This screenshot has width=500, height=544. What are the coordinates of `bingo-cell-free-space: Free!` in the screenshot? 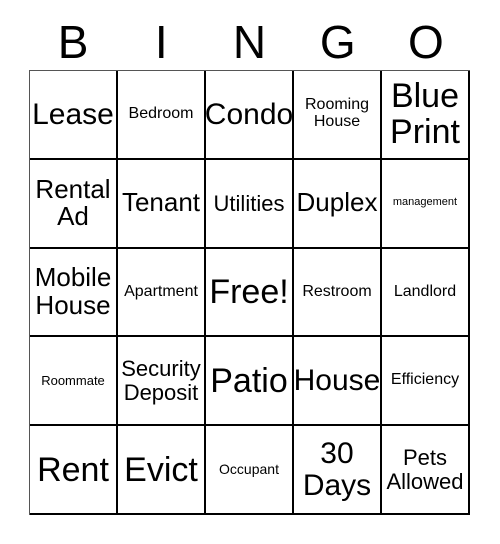 It's located at (250, 293).